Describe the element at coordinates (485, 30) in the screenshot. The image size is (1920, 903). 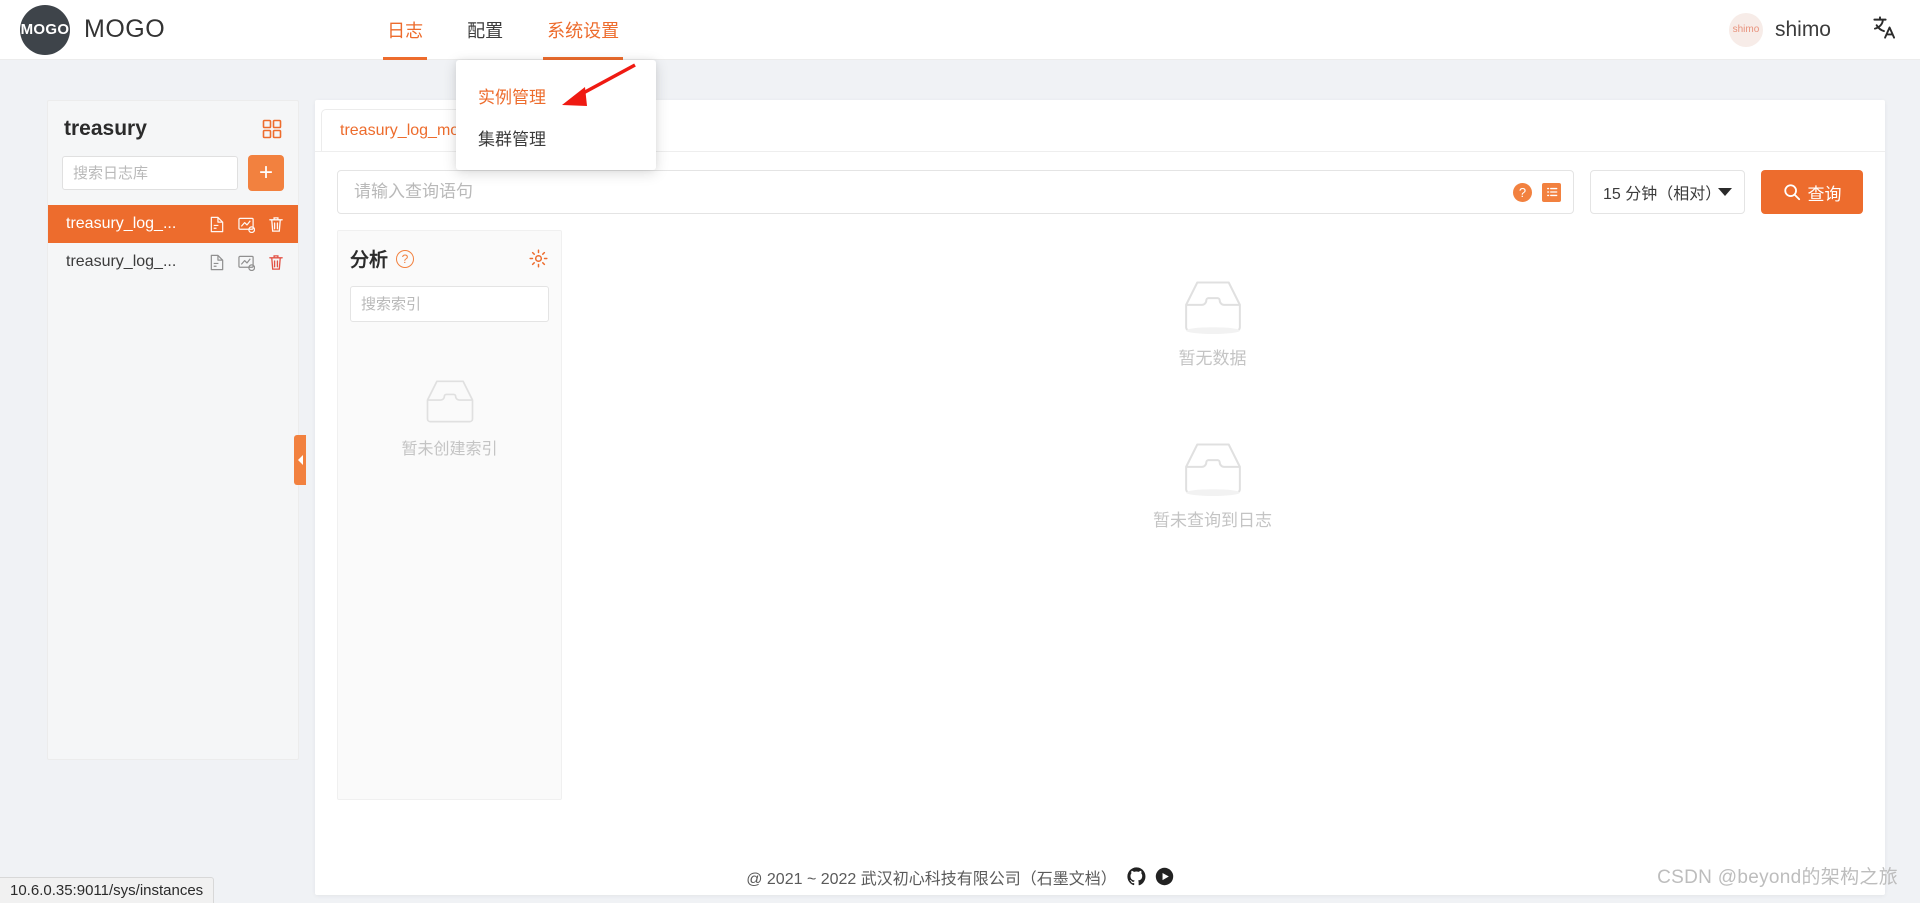
I see `nav-item-config: 配置` at that location.